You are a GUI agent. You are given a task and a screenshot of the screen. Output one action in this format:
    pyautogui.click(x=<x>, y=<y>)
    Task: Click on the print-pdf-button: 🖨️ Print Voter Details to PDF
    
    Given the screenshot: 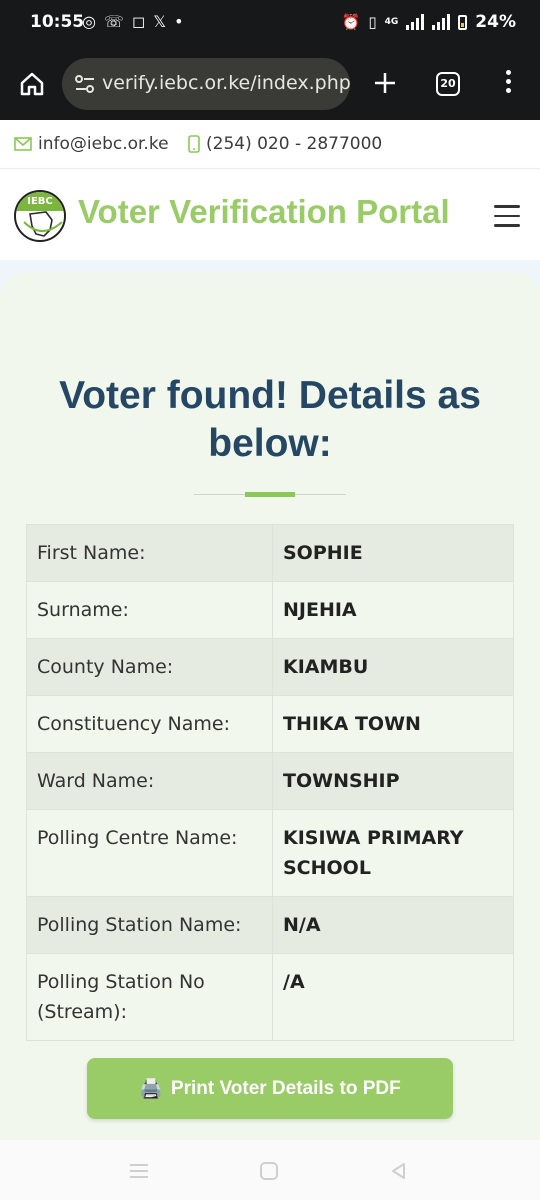 What is the action you would take?
    pyautogui.click(x=270, y=1088)
    